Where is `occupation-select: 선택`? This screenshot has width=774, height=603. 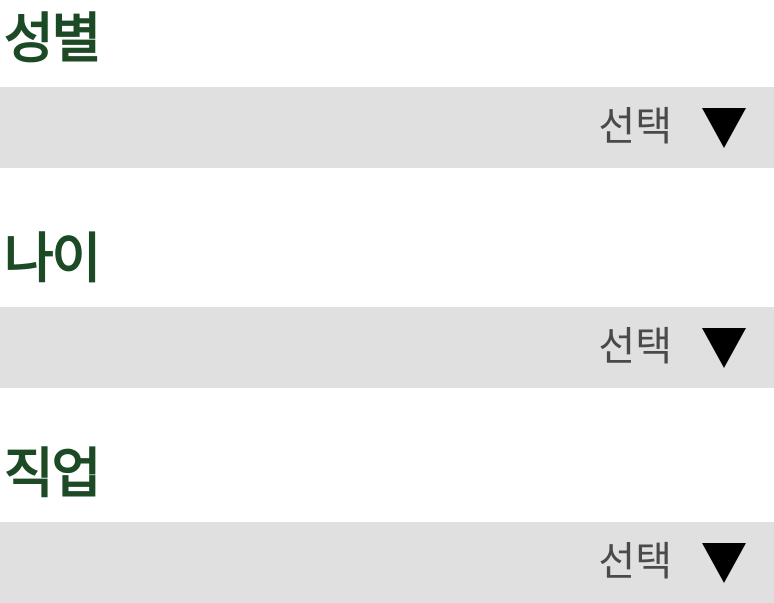
occupation-select: 선택 is located at coordinates (387, 562).